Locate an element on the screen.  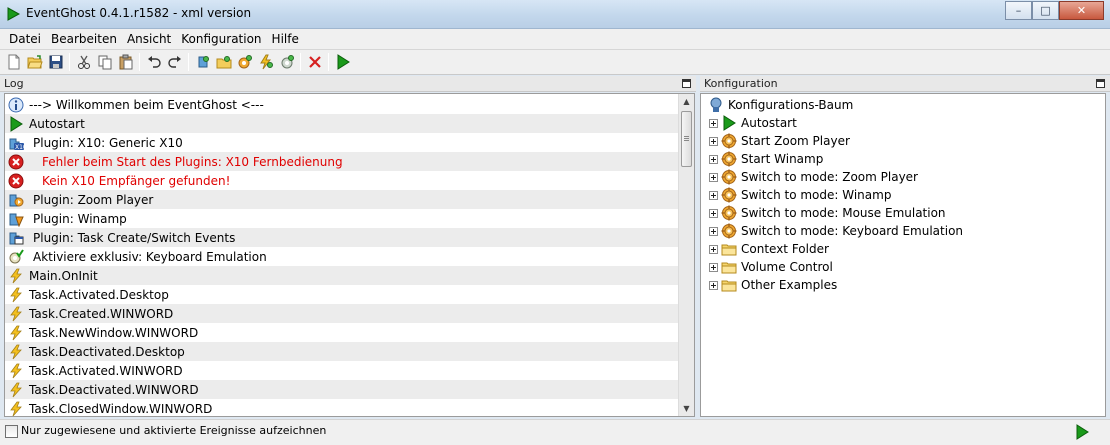
save-button is located at coordinates (55, 62).